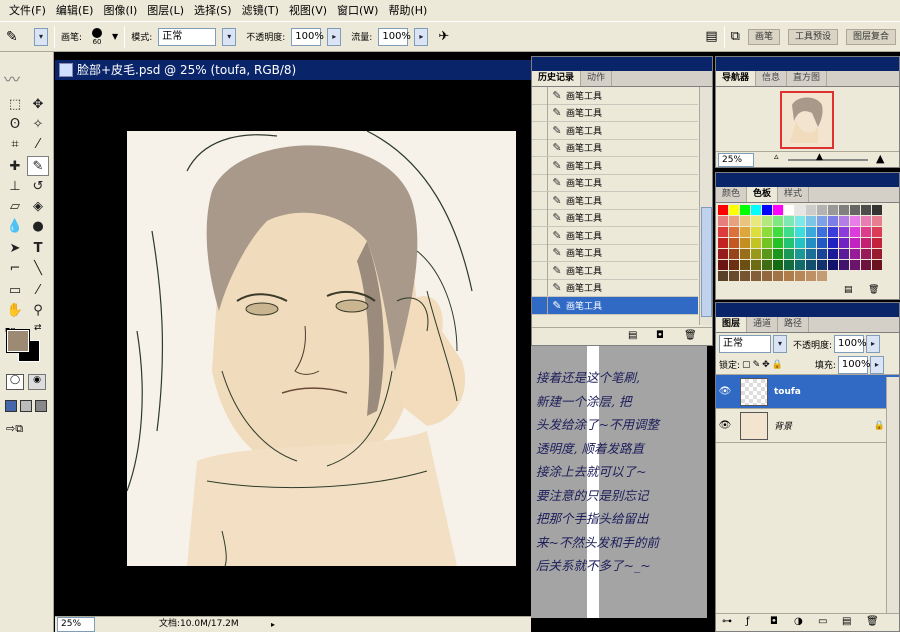 The width and height of the screenshot is (900, 632). I want to click on lasso-tool-icon: ʘ, so click(15, 124).